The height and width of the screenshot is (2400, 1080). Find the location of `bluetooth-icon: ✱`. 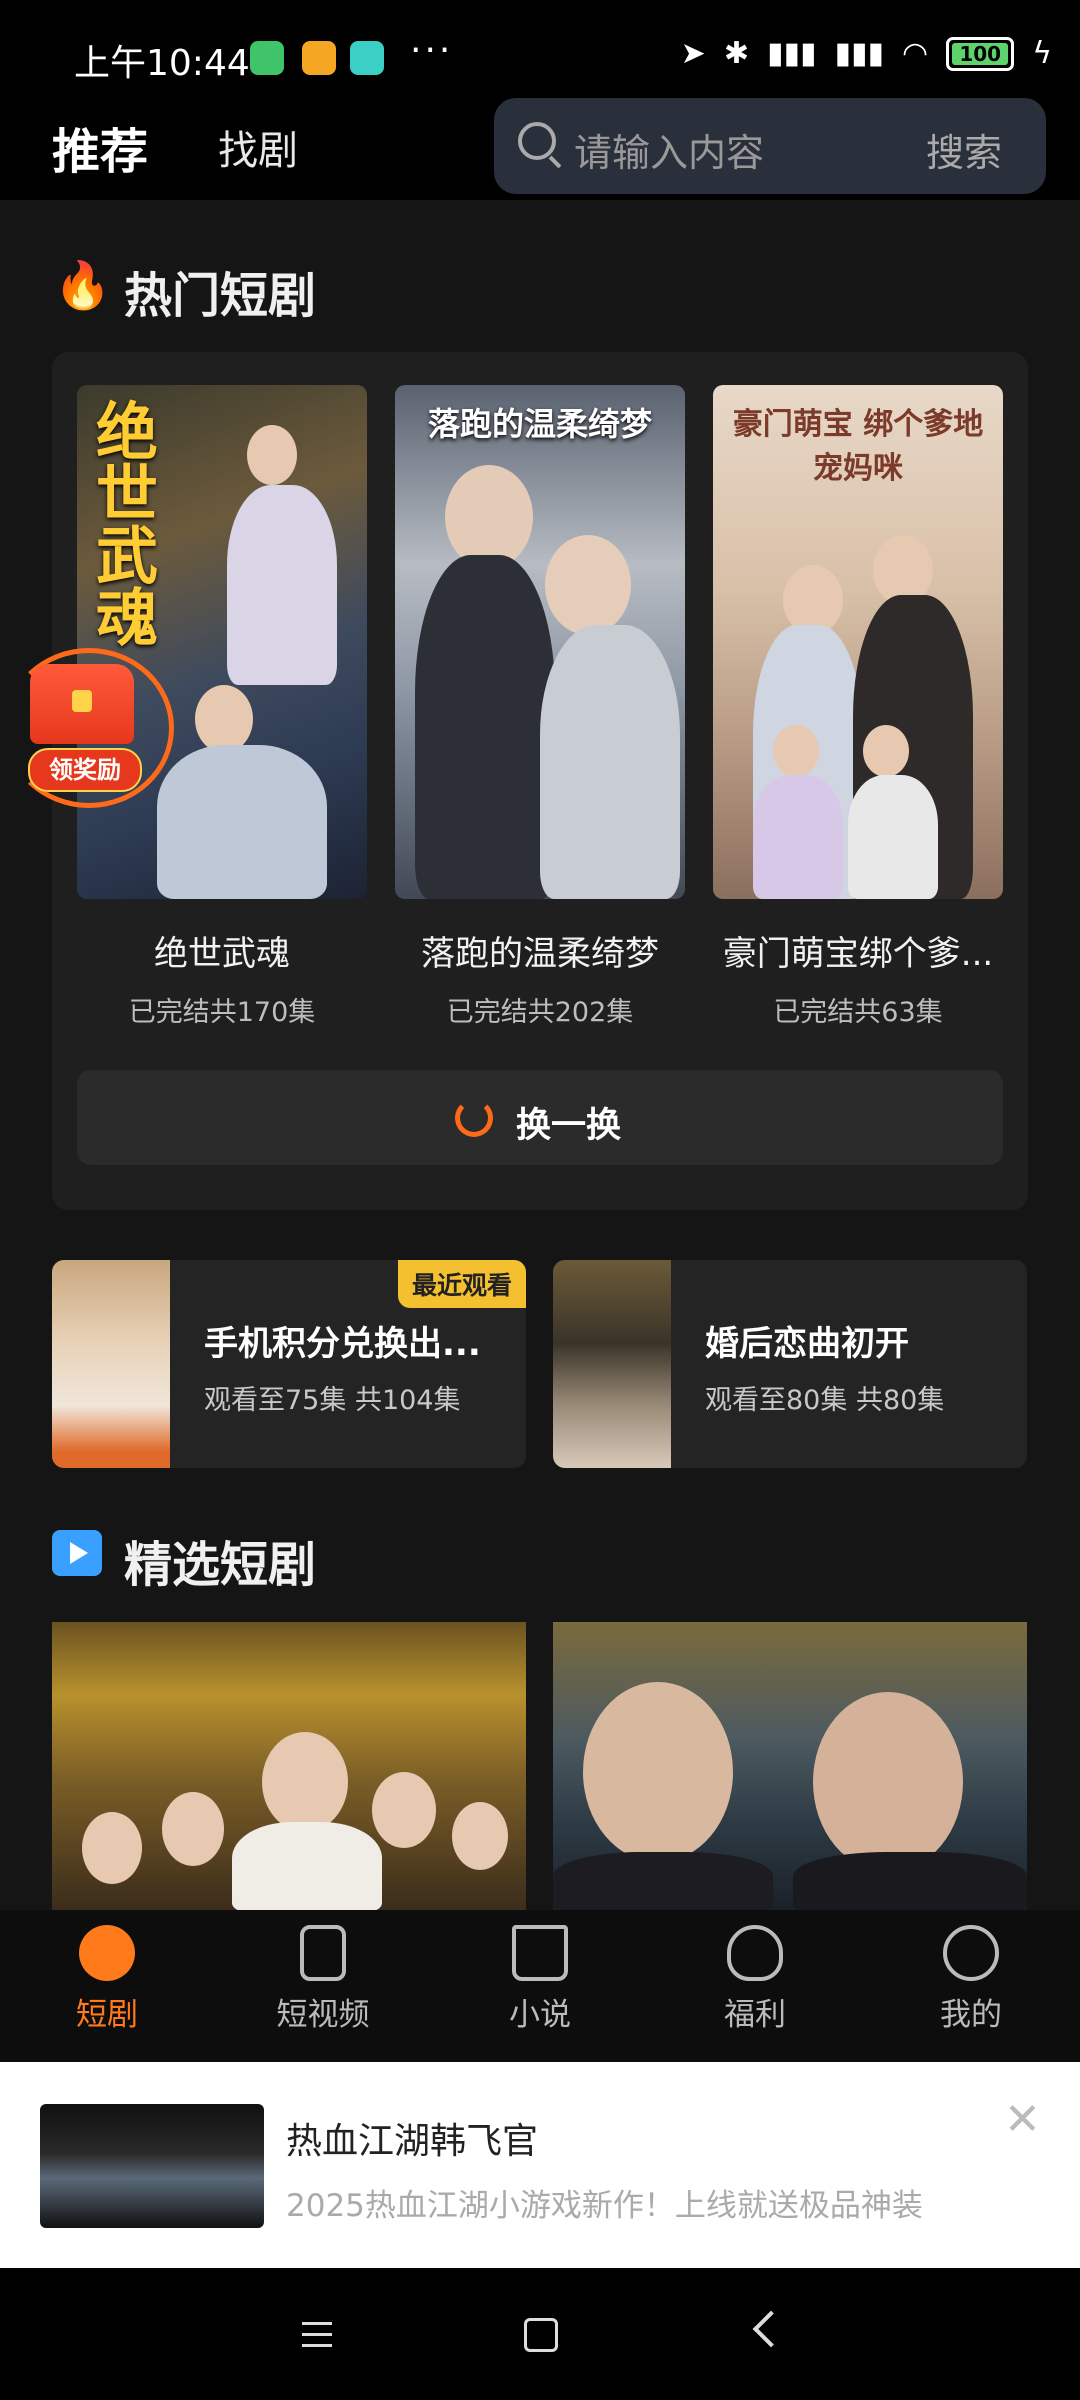

bluetooth-icon: ✱ is located at coordinates (736, 53).